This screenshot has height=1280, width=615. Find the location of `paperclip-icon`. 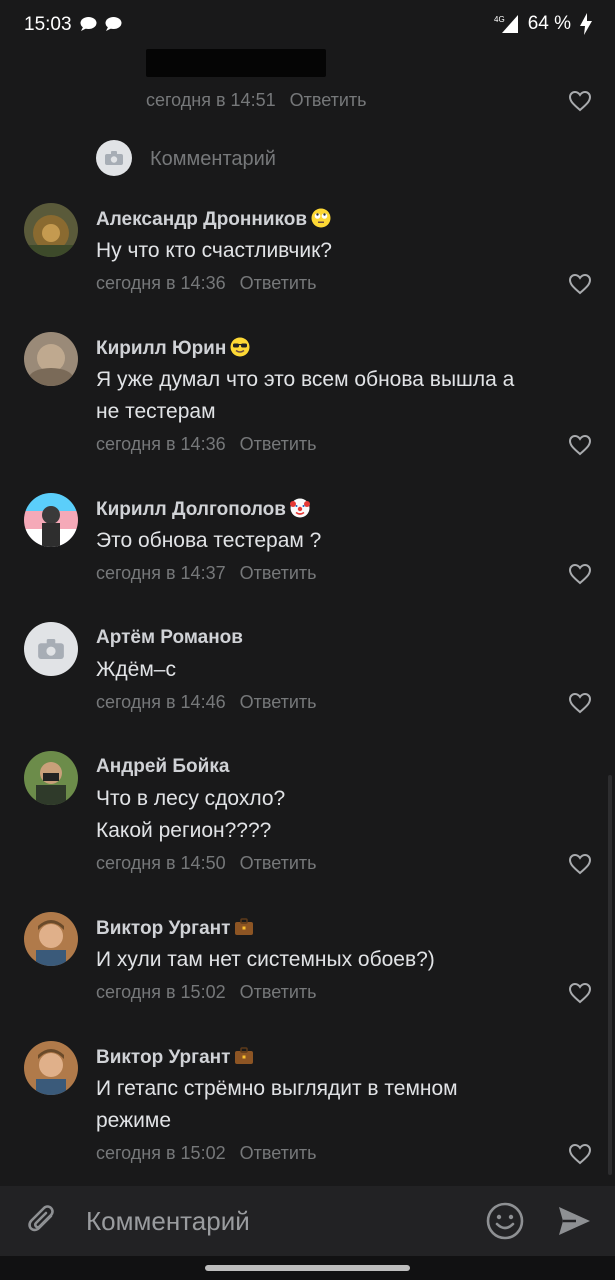

paperclip-icon is located at coordinates (43, 1221).